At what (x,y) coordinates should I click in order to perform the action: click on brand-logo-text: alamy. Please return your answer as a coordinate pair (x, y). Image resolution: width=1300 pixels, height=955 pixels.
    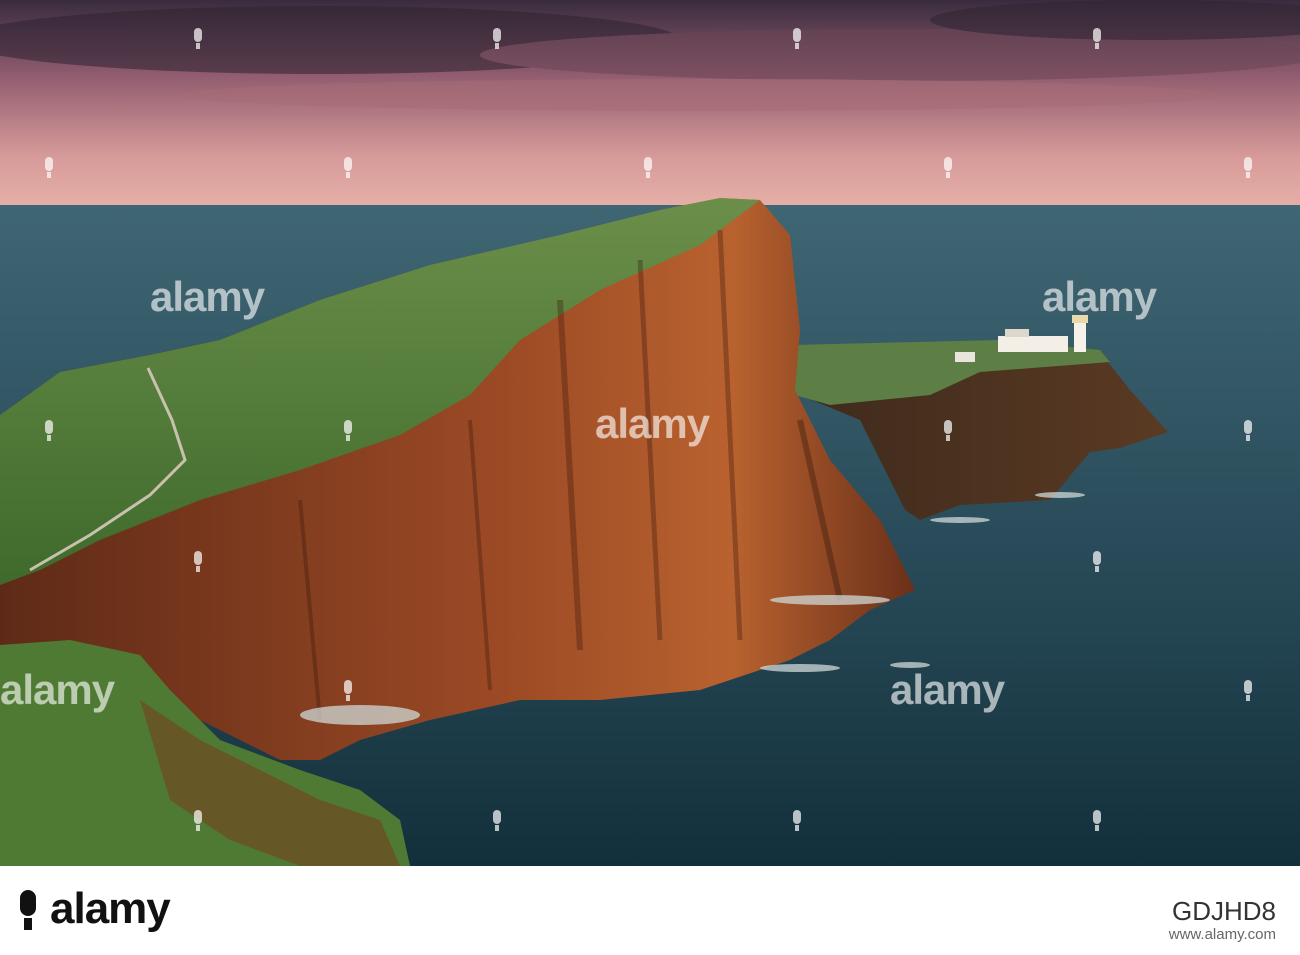
    Looking at the image, I should click on (110, 908).